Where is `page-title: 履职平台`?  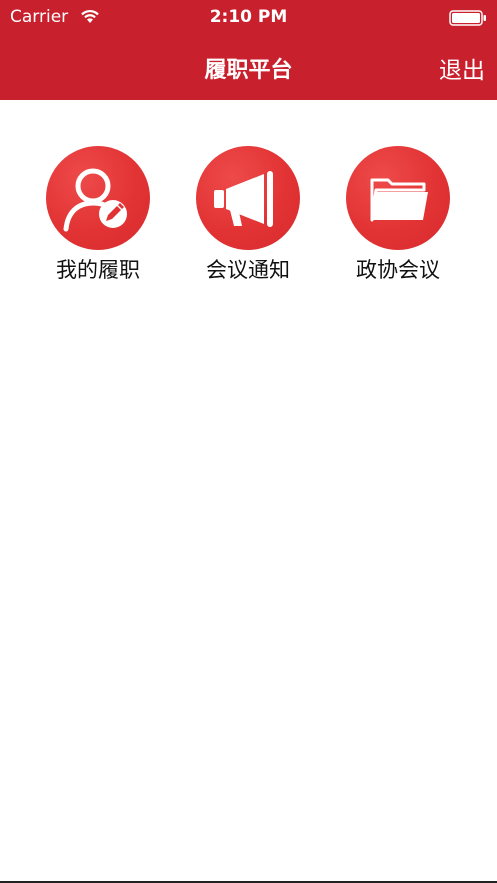
page-title: 履职平台 is located at coordinates (248, 70).